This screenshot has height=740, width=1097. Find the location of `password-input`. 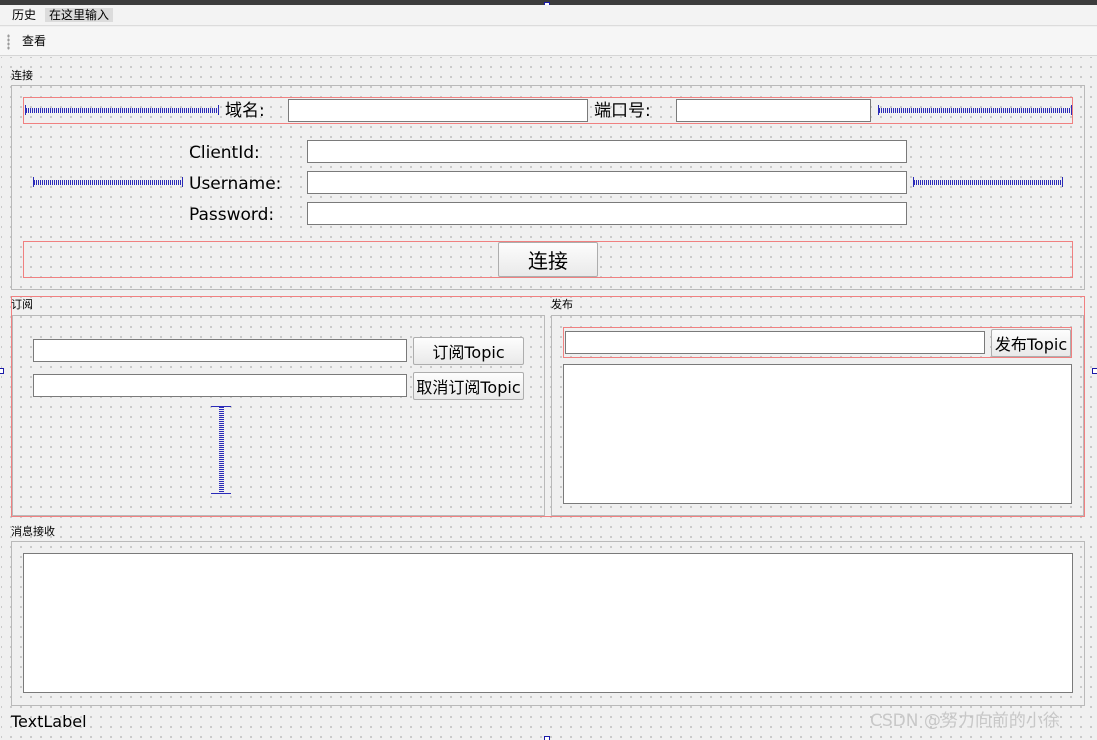

password-input is located at coordinates (607, 213).